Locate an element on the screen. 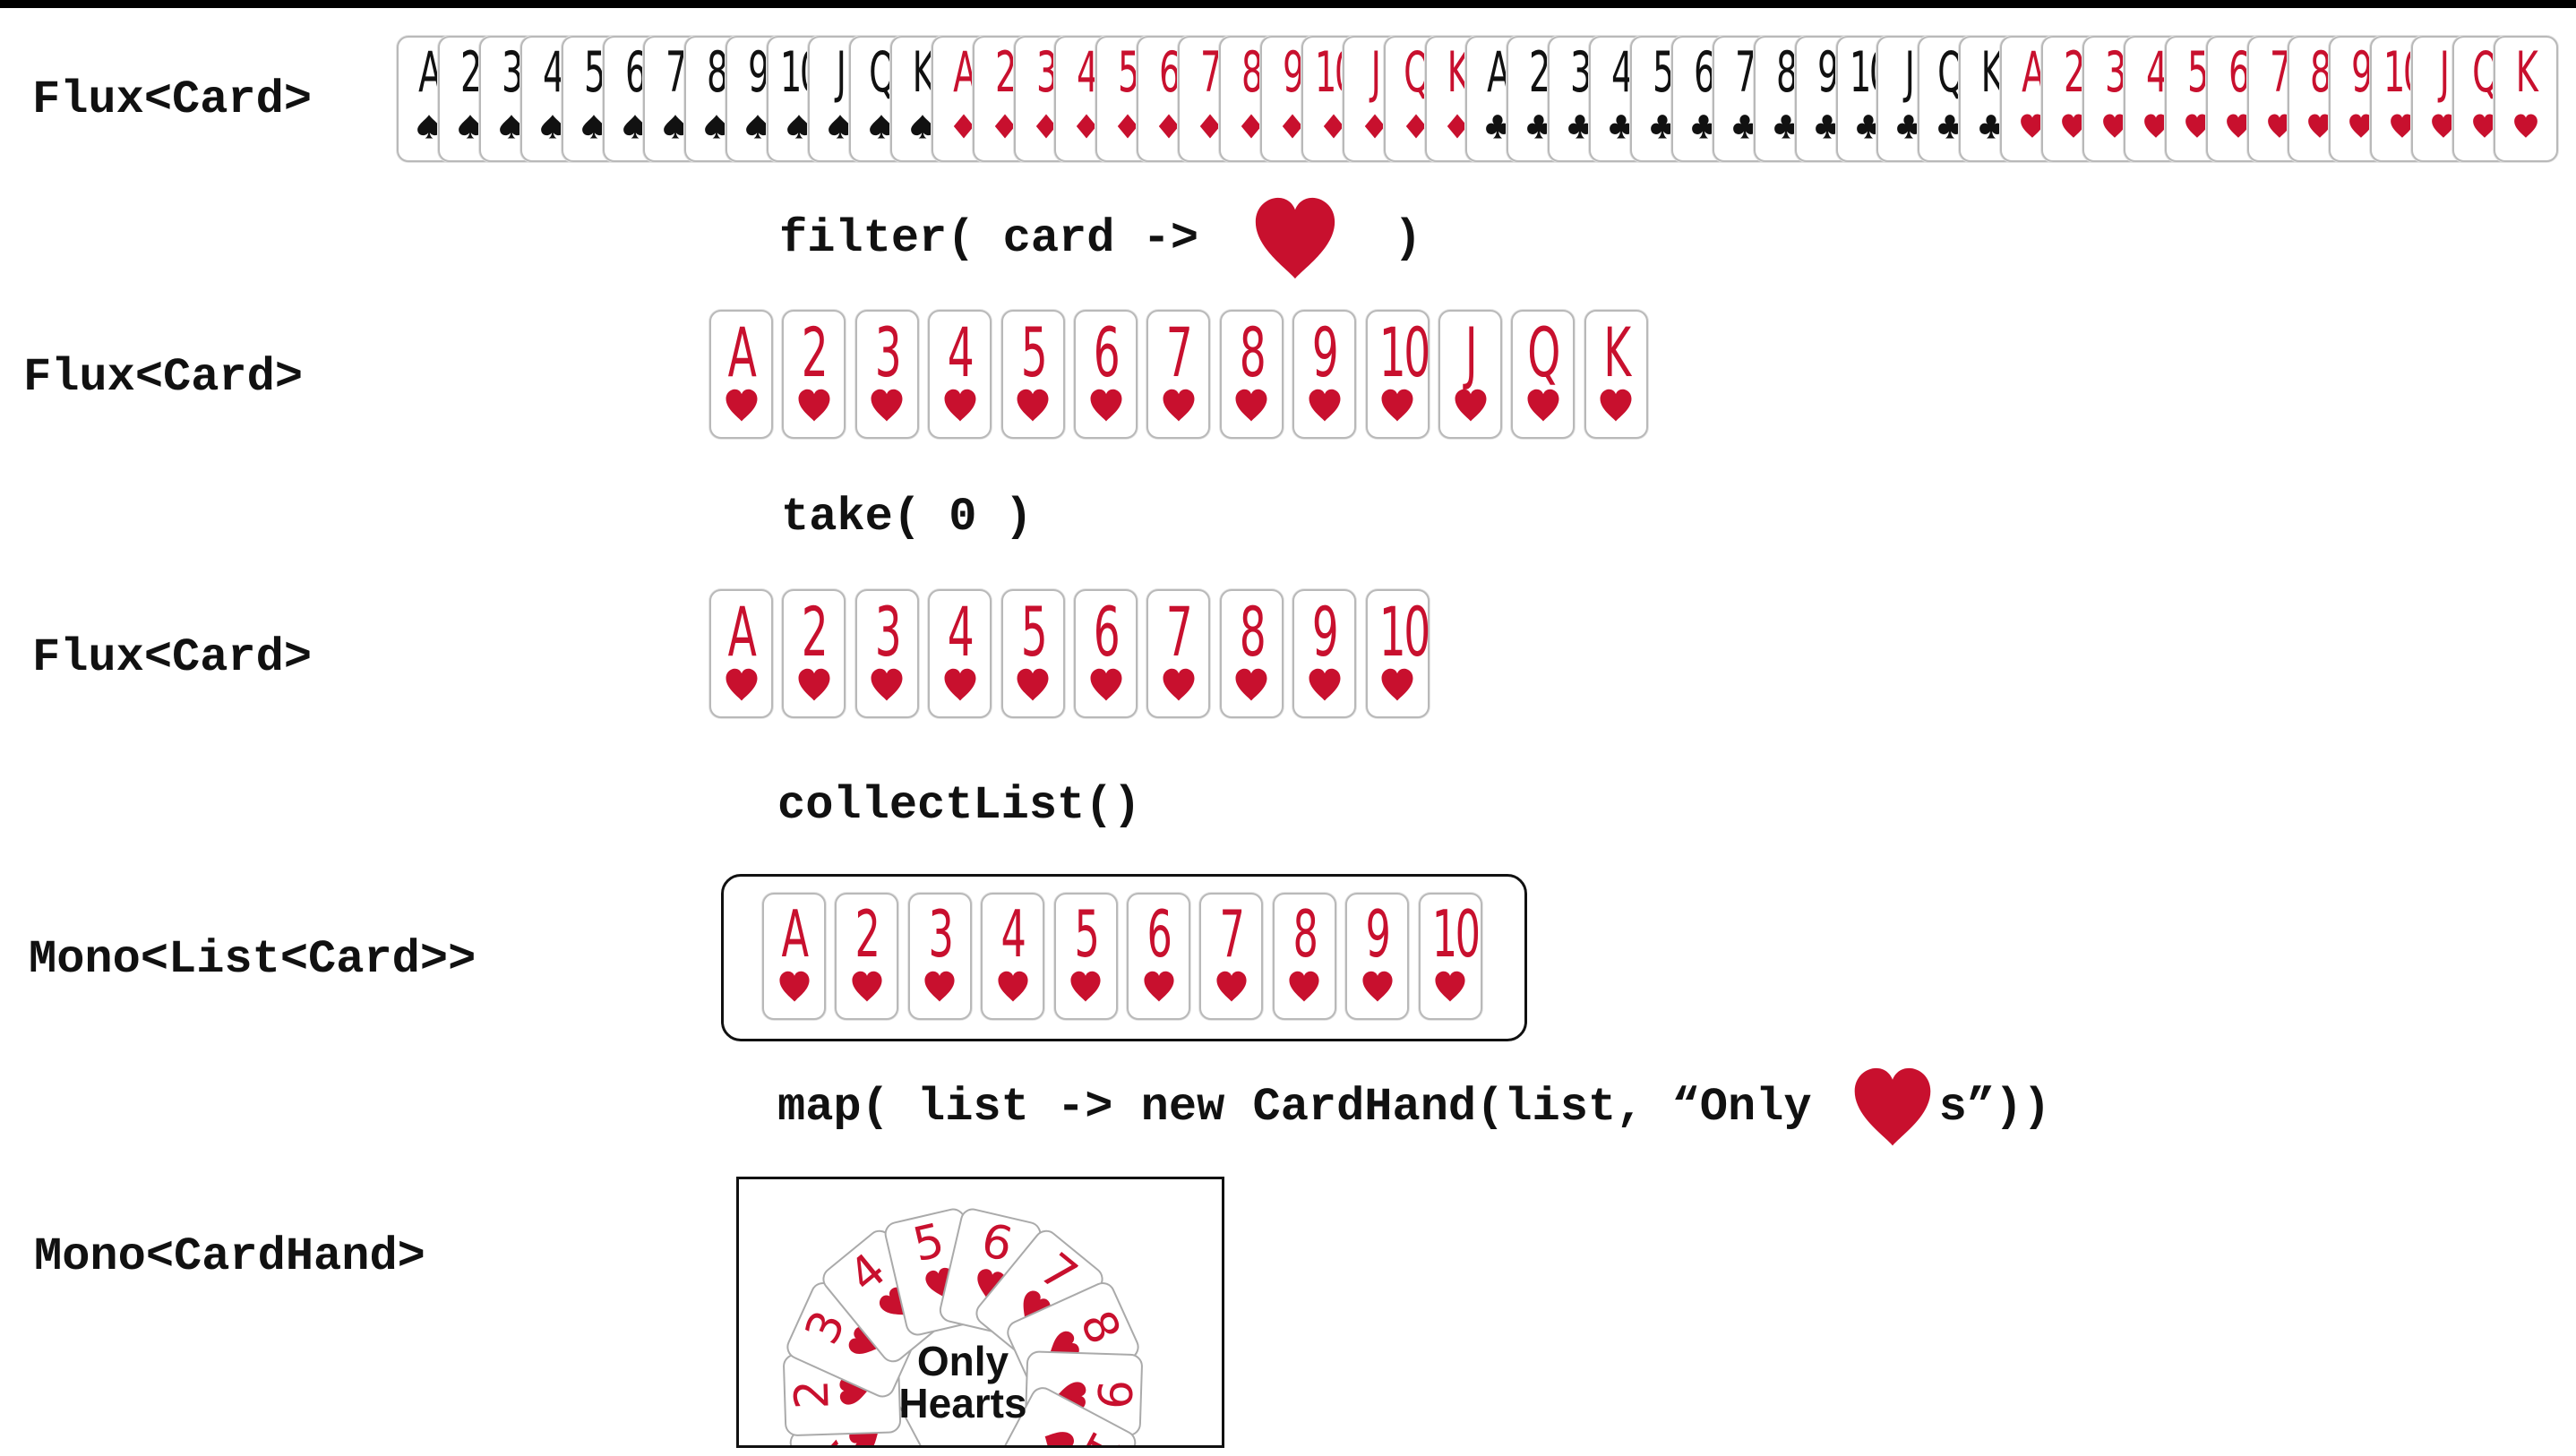 The height and width of the screenshot is (1456, 2576). map-suffix: s”)) is located at coordinates (1994, 1107).